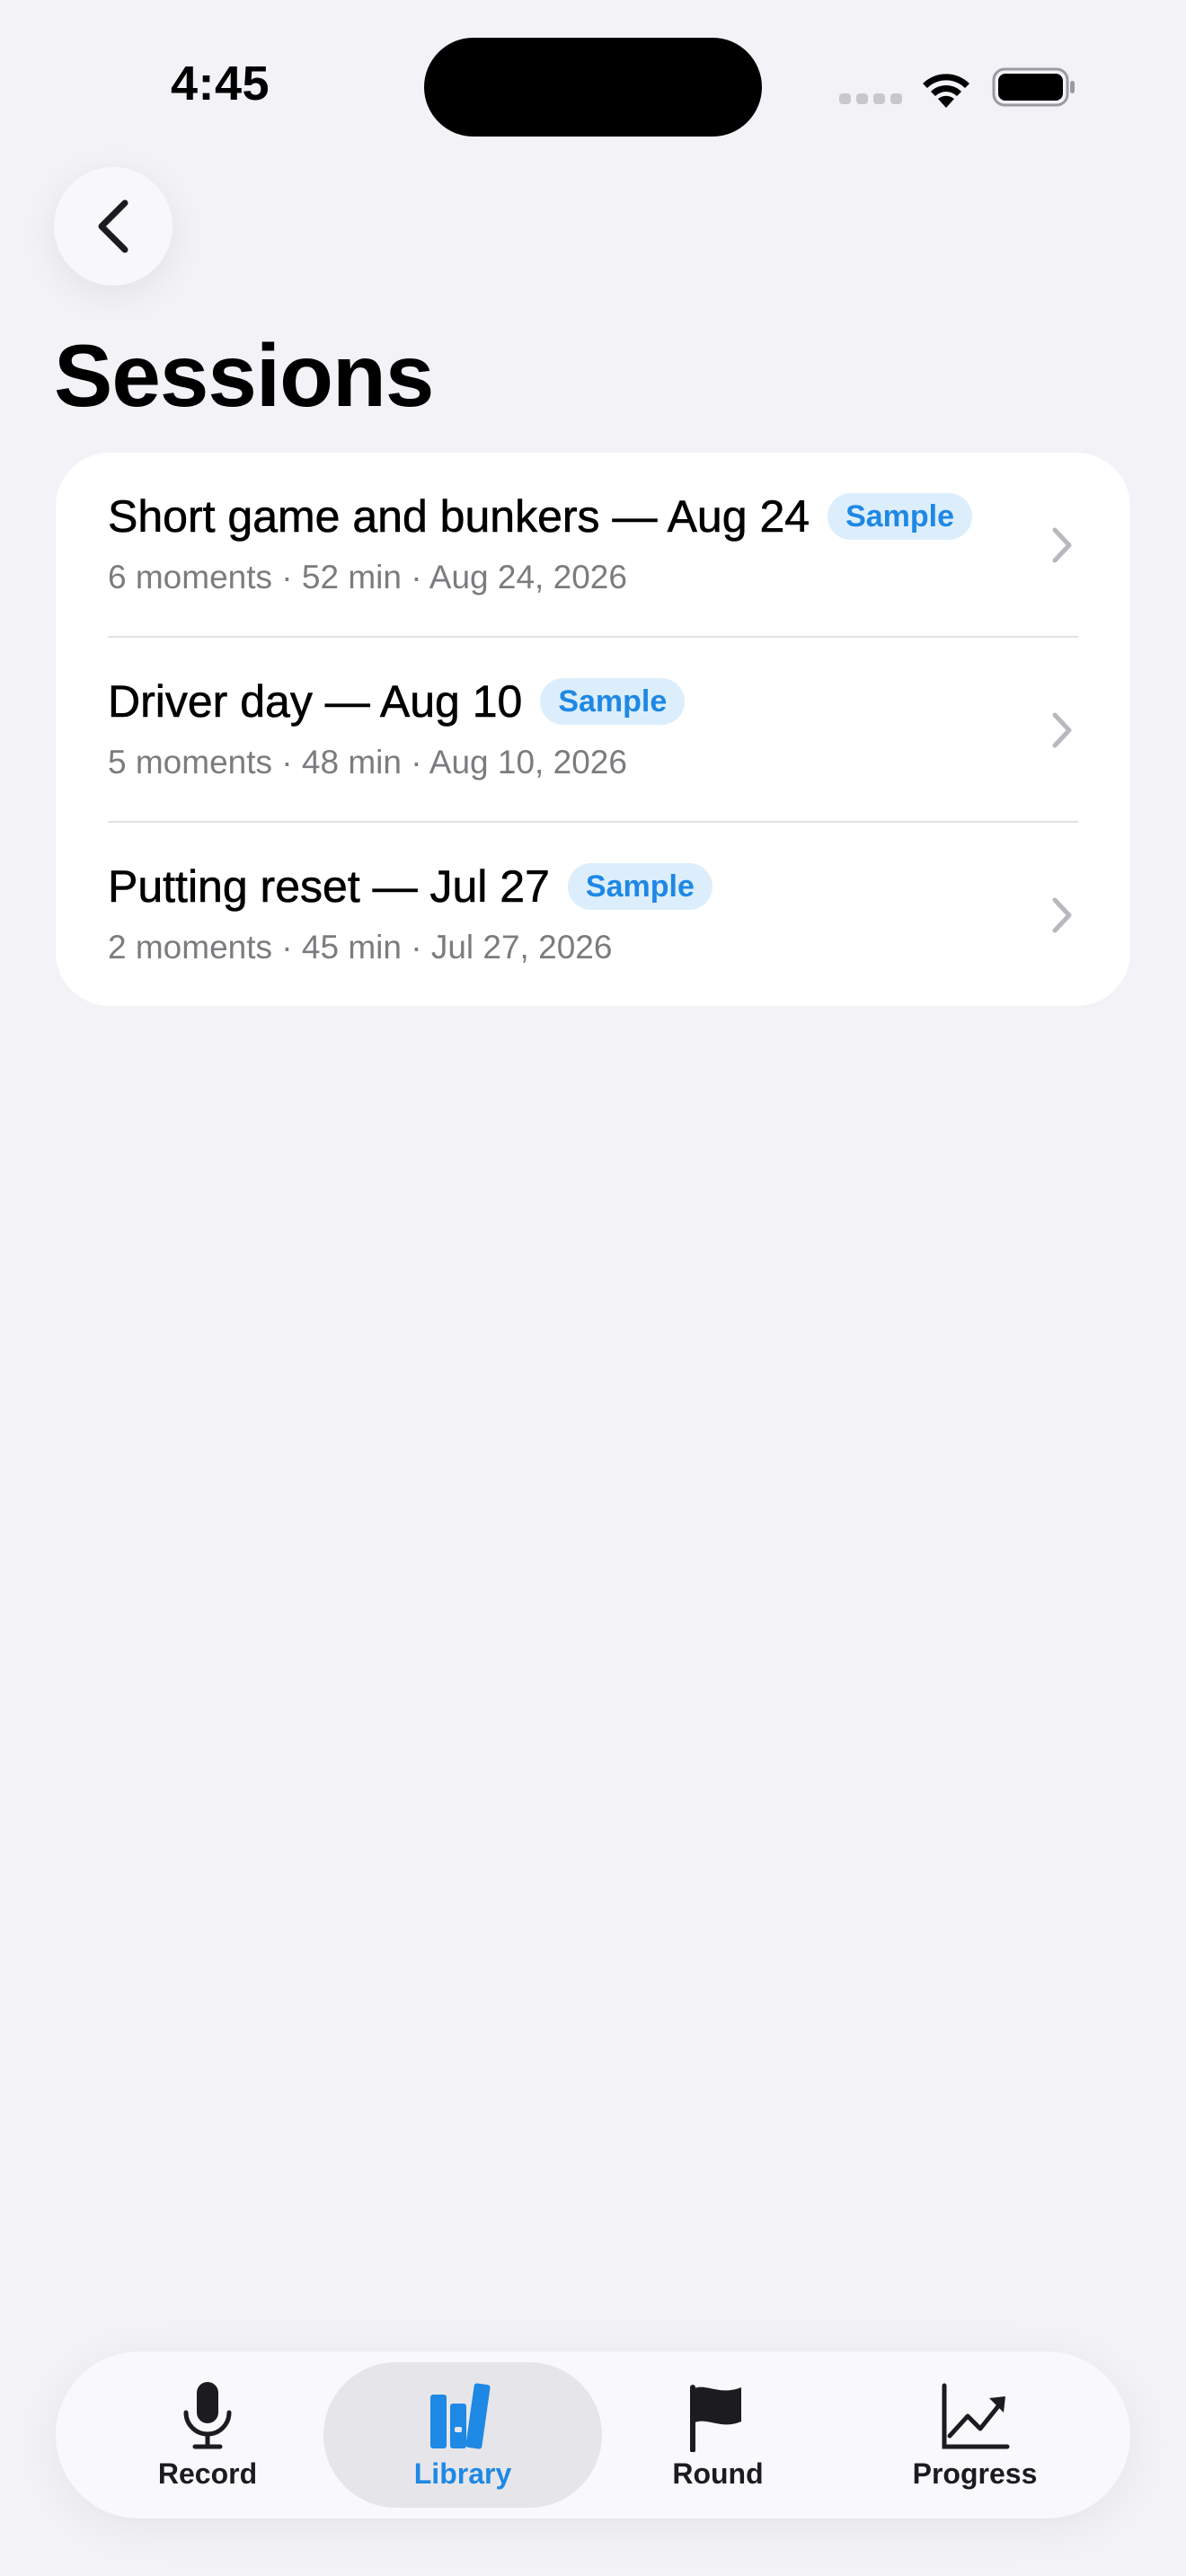  I want to click on tab-library: Library, so click(462, 2435).